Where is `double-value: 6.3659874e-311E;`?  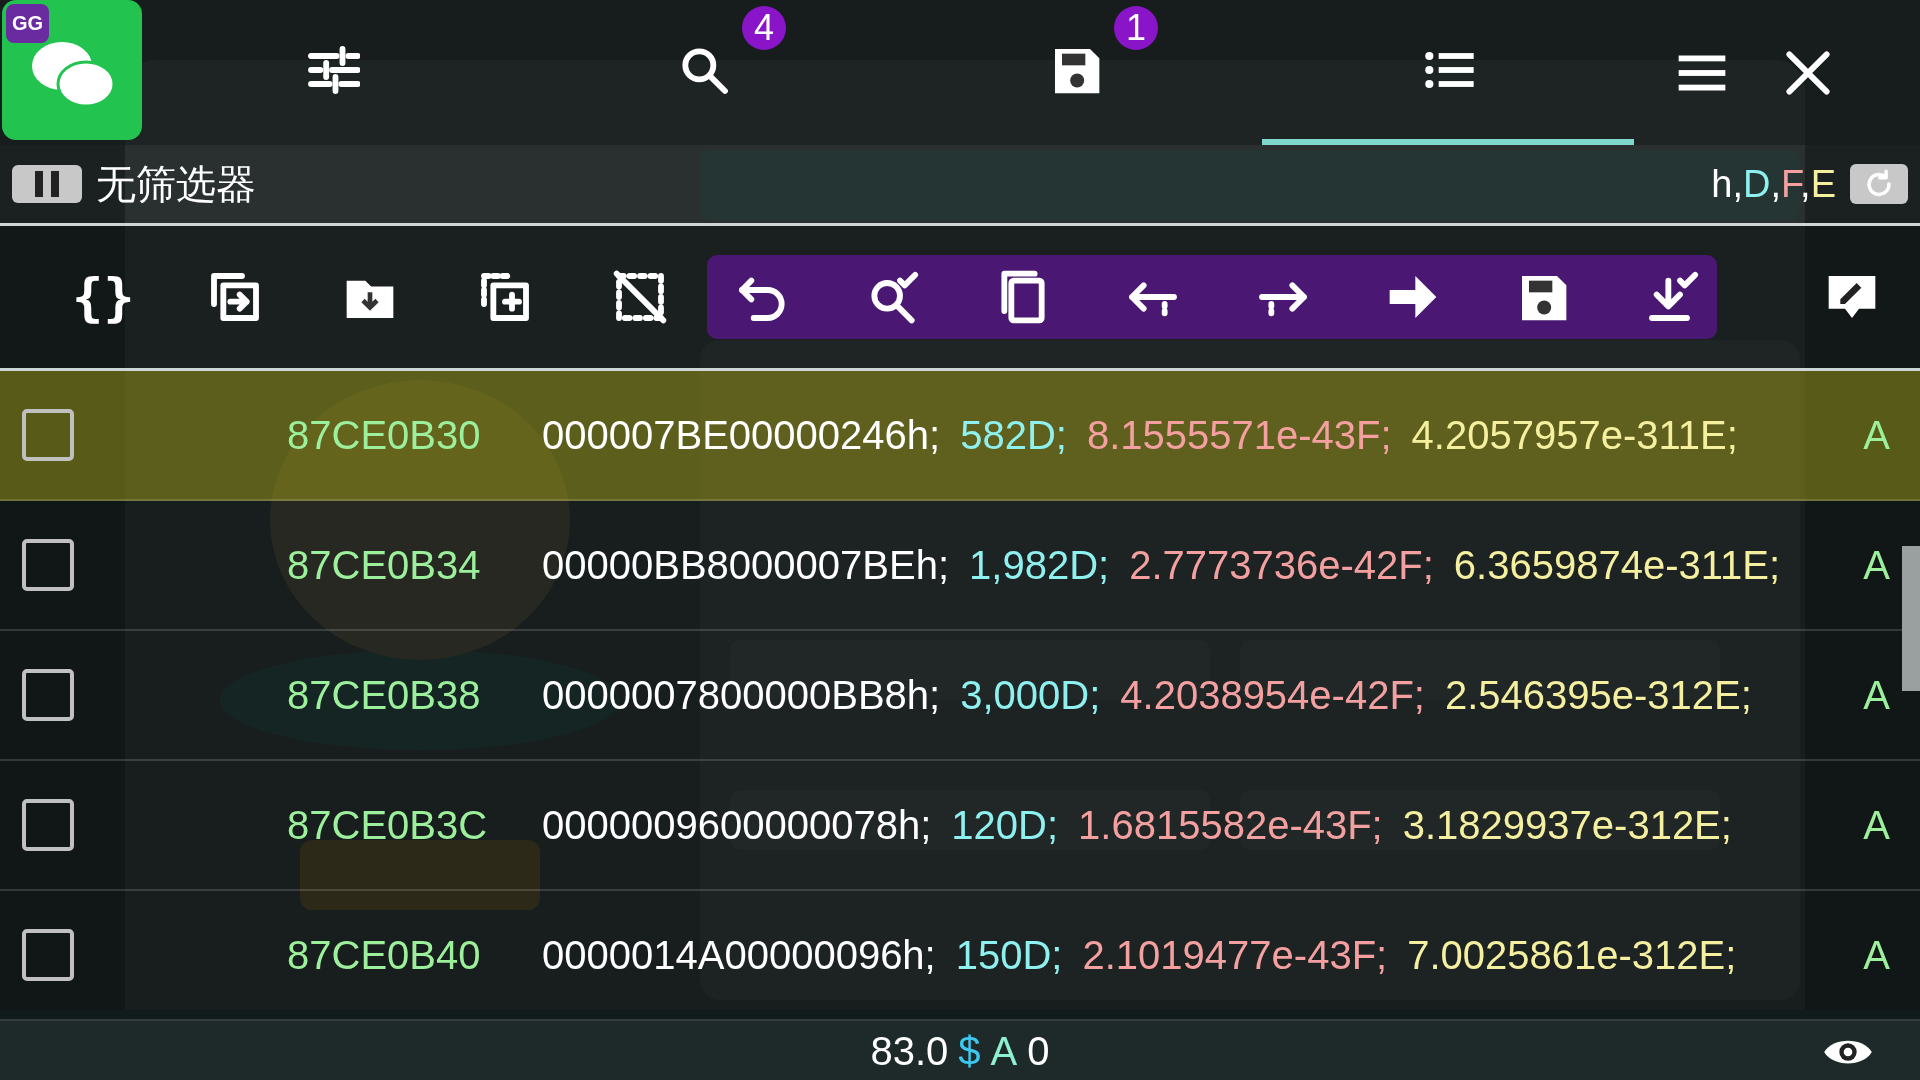
double-value: 6.3659874e-311E; is located at coordinates (1617, 565).